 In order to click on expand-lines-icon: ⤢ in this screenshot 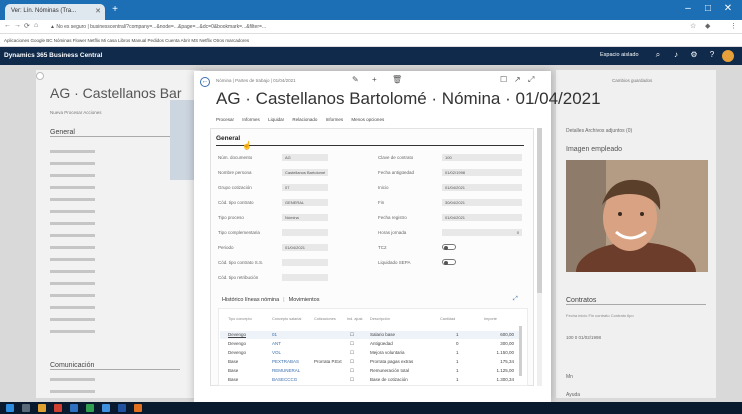, I will do `click(515, 299)`.